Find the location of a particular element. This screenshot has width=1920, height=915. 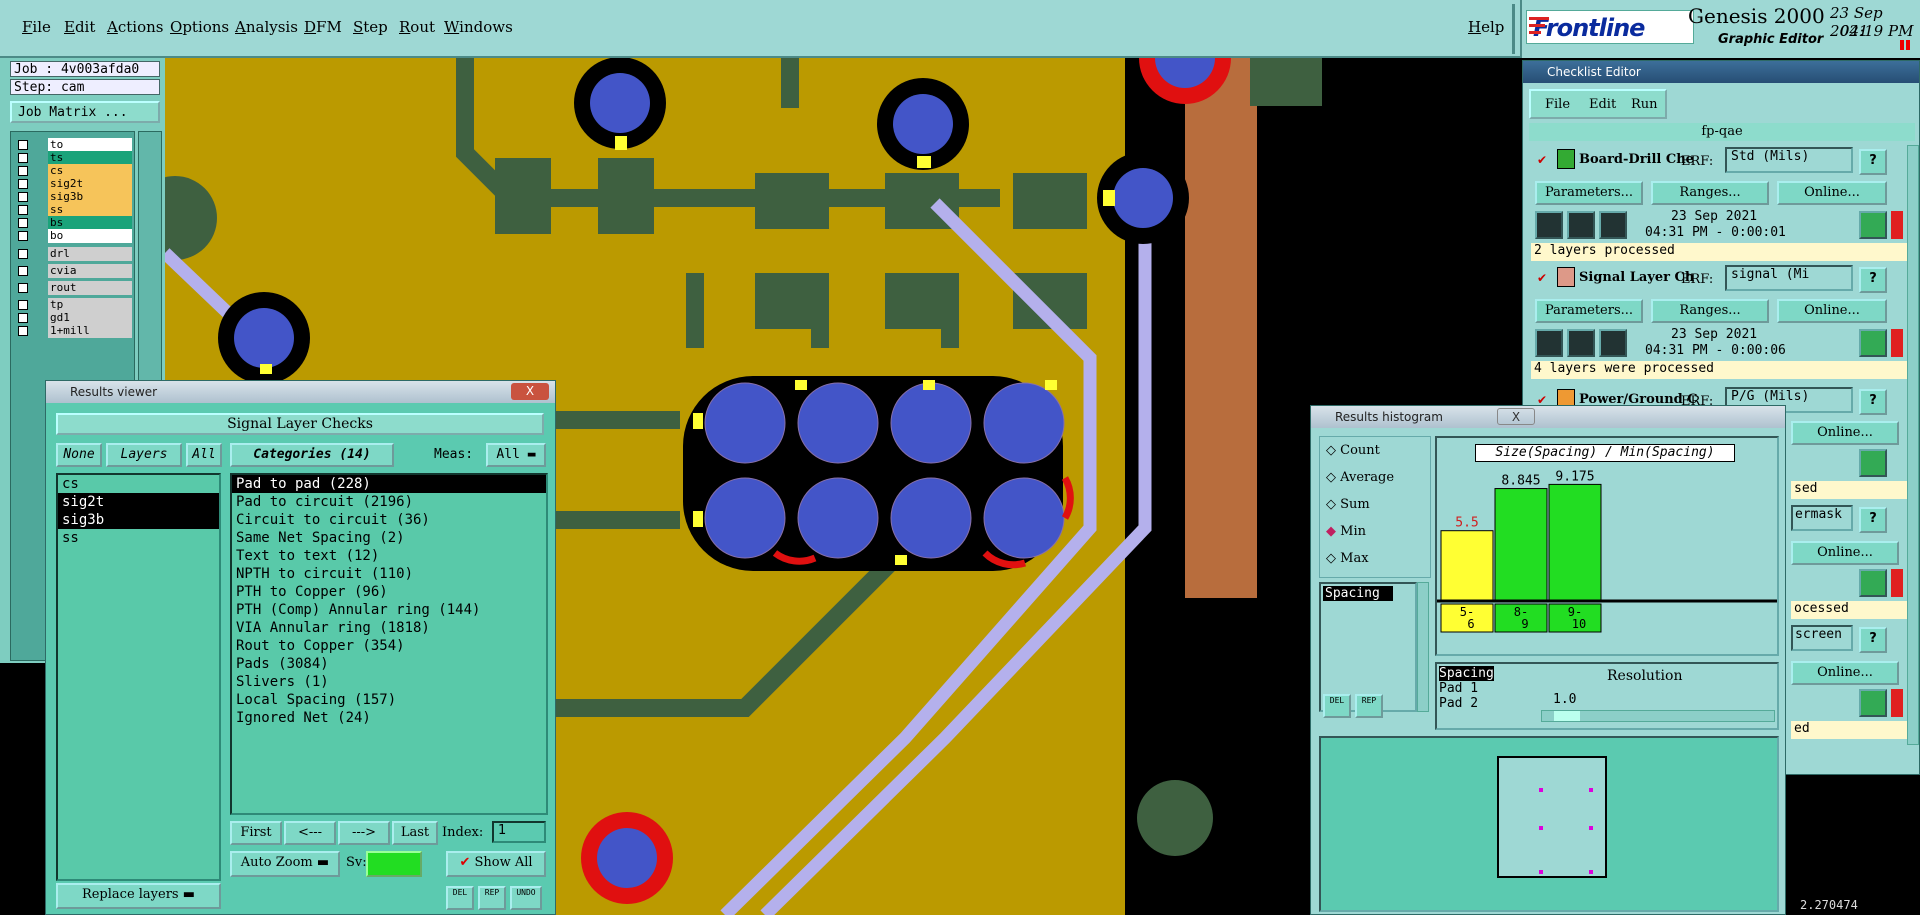

layer-row-drl: drl is located at coordinates (73, 254).